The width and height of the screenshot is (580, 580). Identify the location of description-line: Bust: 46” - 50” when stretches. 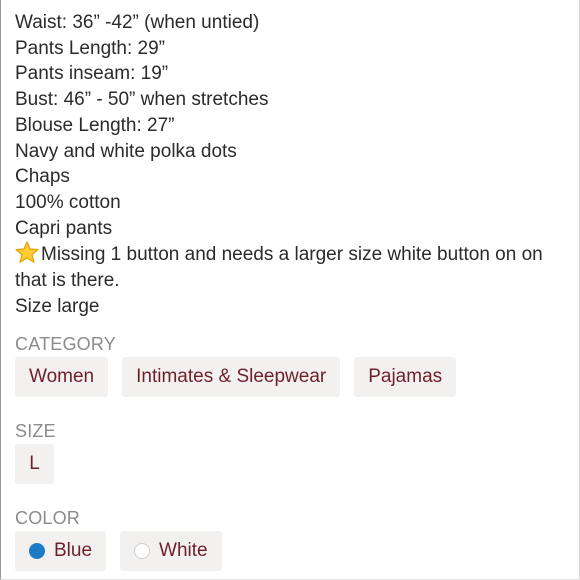
(142, 100).